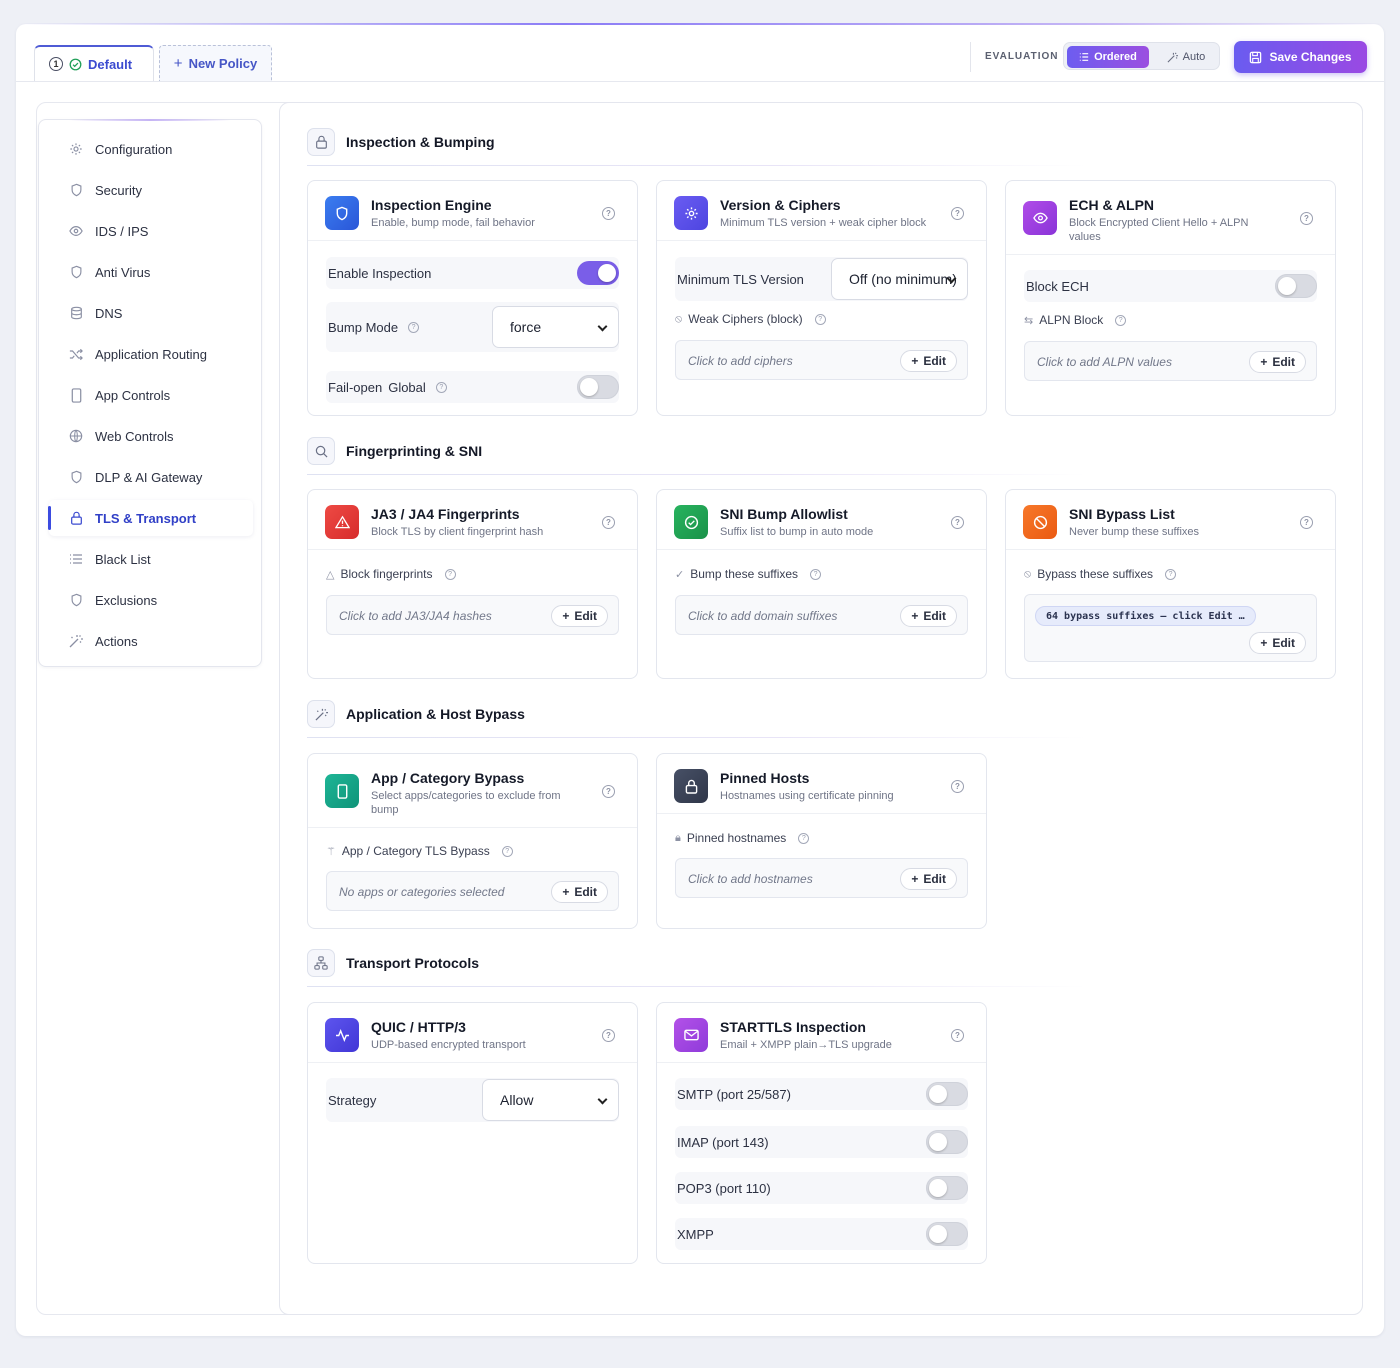 The width and height of the screenshot is (1400, 1368). What do you see at coordinates (415, 851) in the screenshot?
I see `app-bypass-label: App / Category TLS Bypass` at bounding box center [415, 851].